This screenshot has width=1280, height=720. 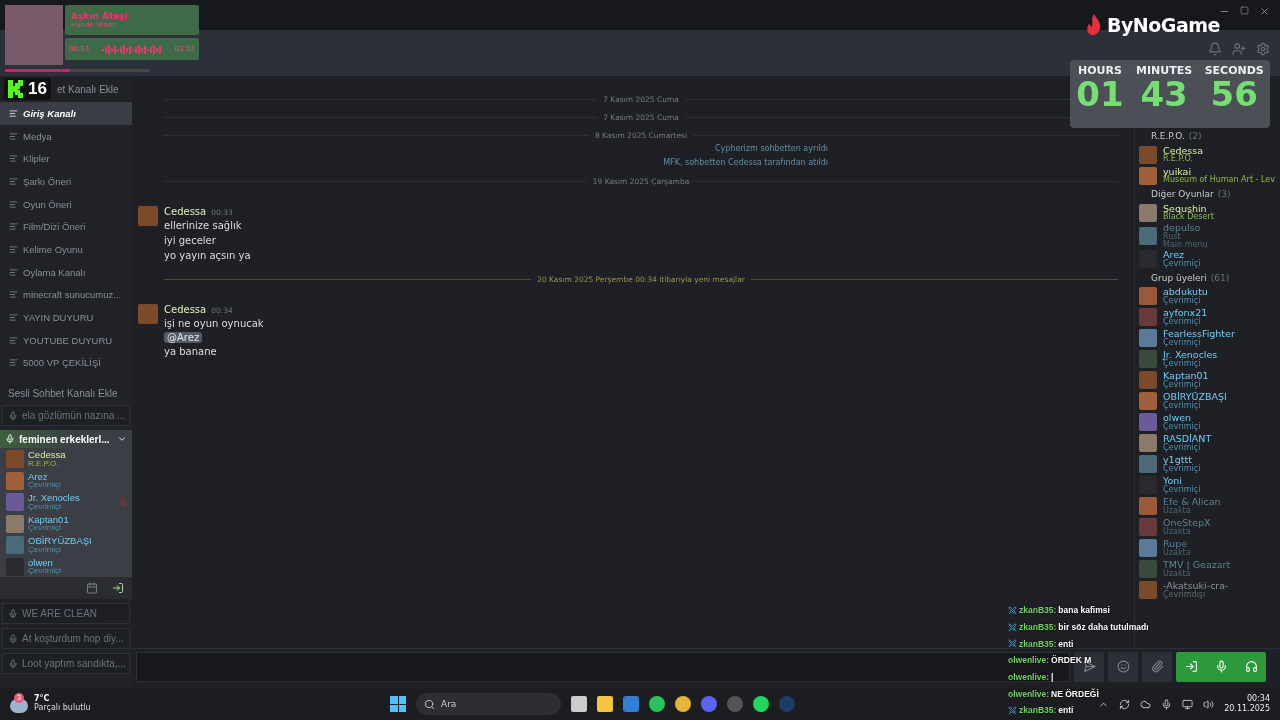 I want to click on member-status: R.E.P.O., so click(x=44, y=463).